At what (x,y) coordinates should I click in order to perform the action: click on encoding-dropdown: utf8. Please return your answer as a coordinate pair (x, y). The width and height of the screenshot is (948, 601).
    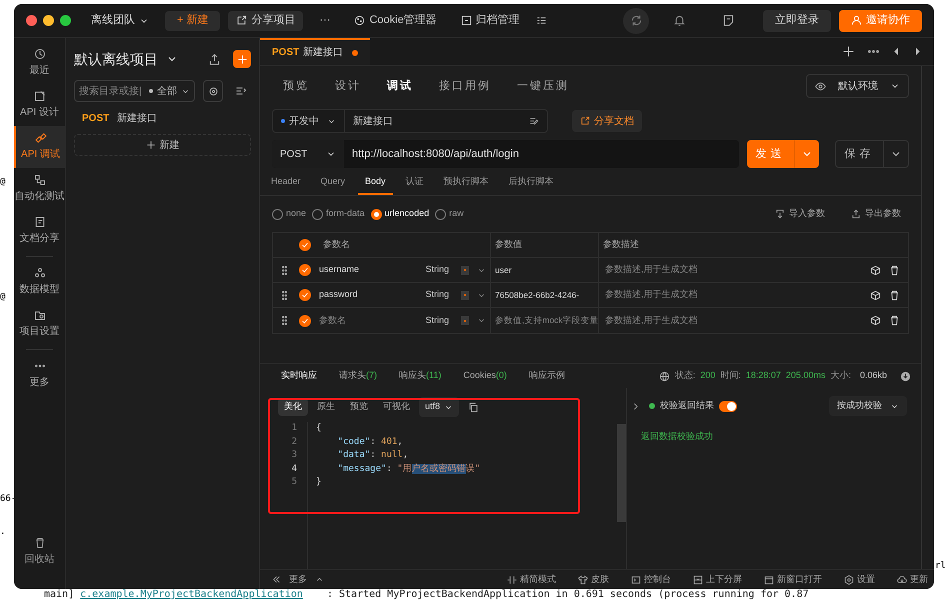
    Looking at the image, I should click on (439, 407).